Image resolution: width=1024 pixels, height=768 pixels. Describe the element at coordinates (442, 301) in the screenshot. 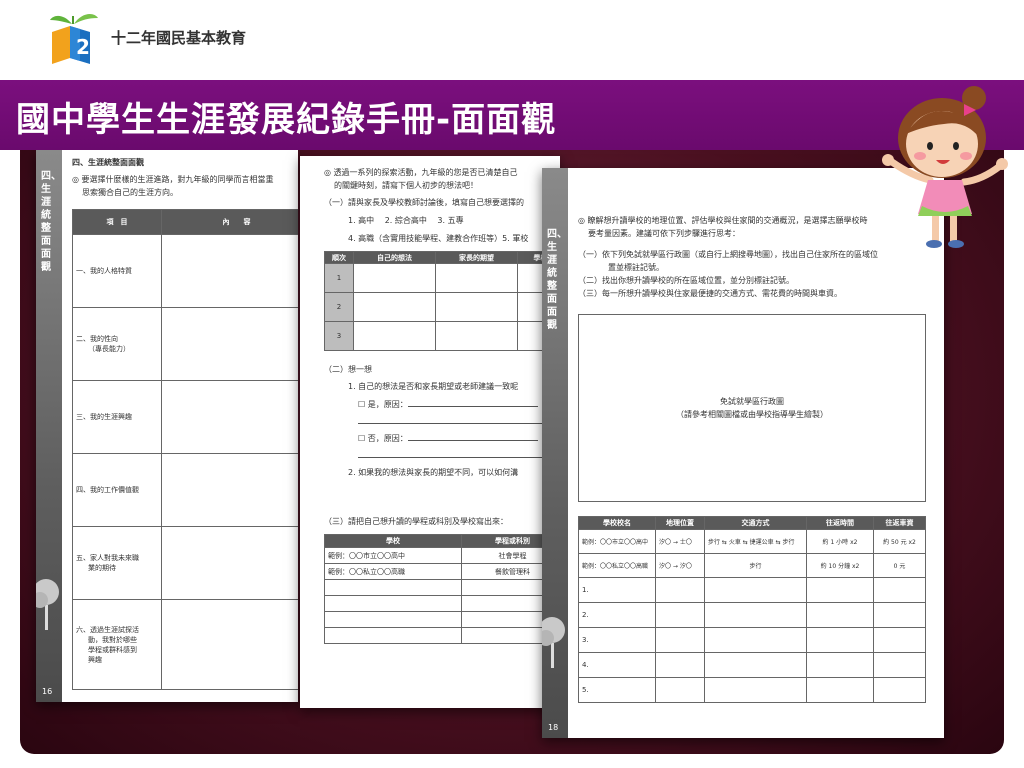

I see `preference-table: 順次 自己的想法 家長的期望 學校 1 2 3` at that location.